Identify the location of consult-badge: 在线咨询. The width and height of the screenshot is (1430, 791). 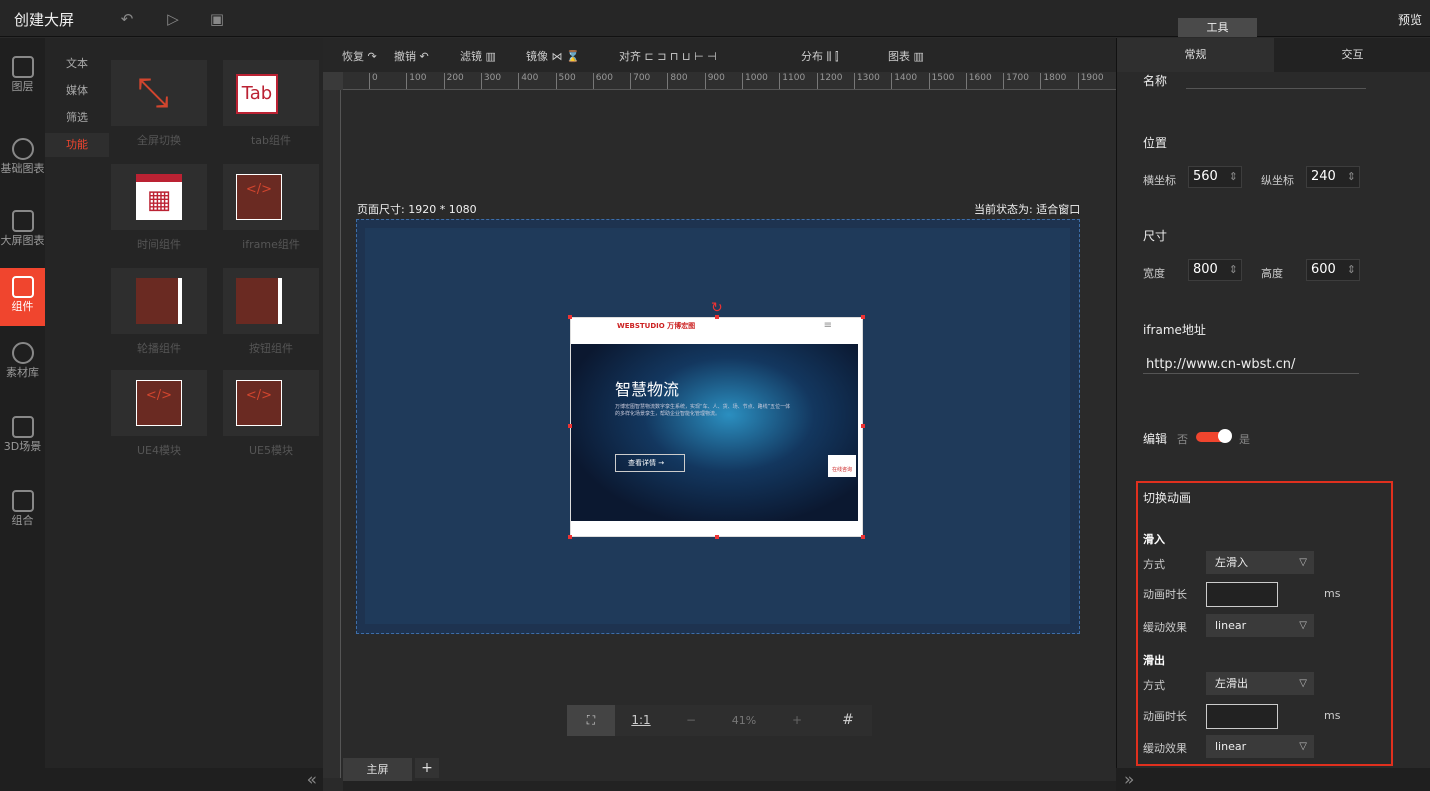
(842, 466).